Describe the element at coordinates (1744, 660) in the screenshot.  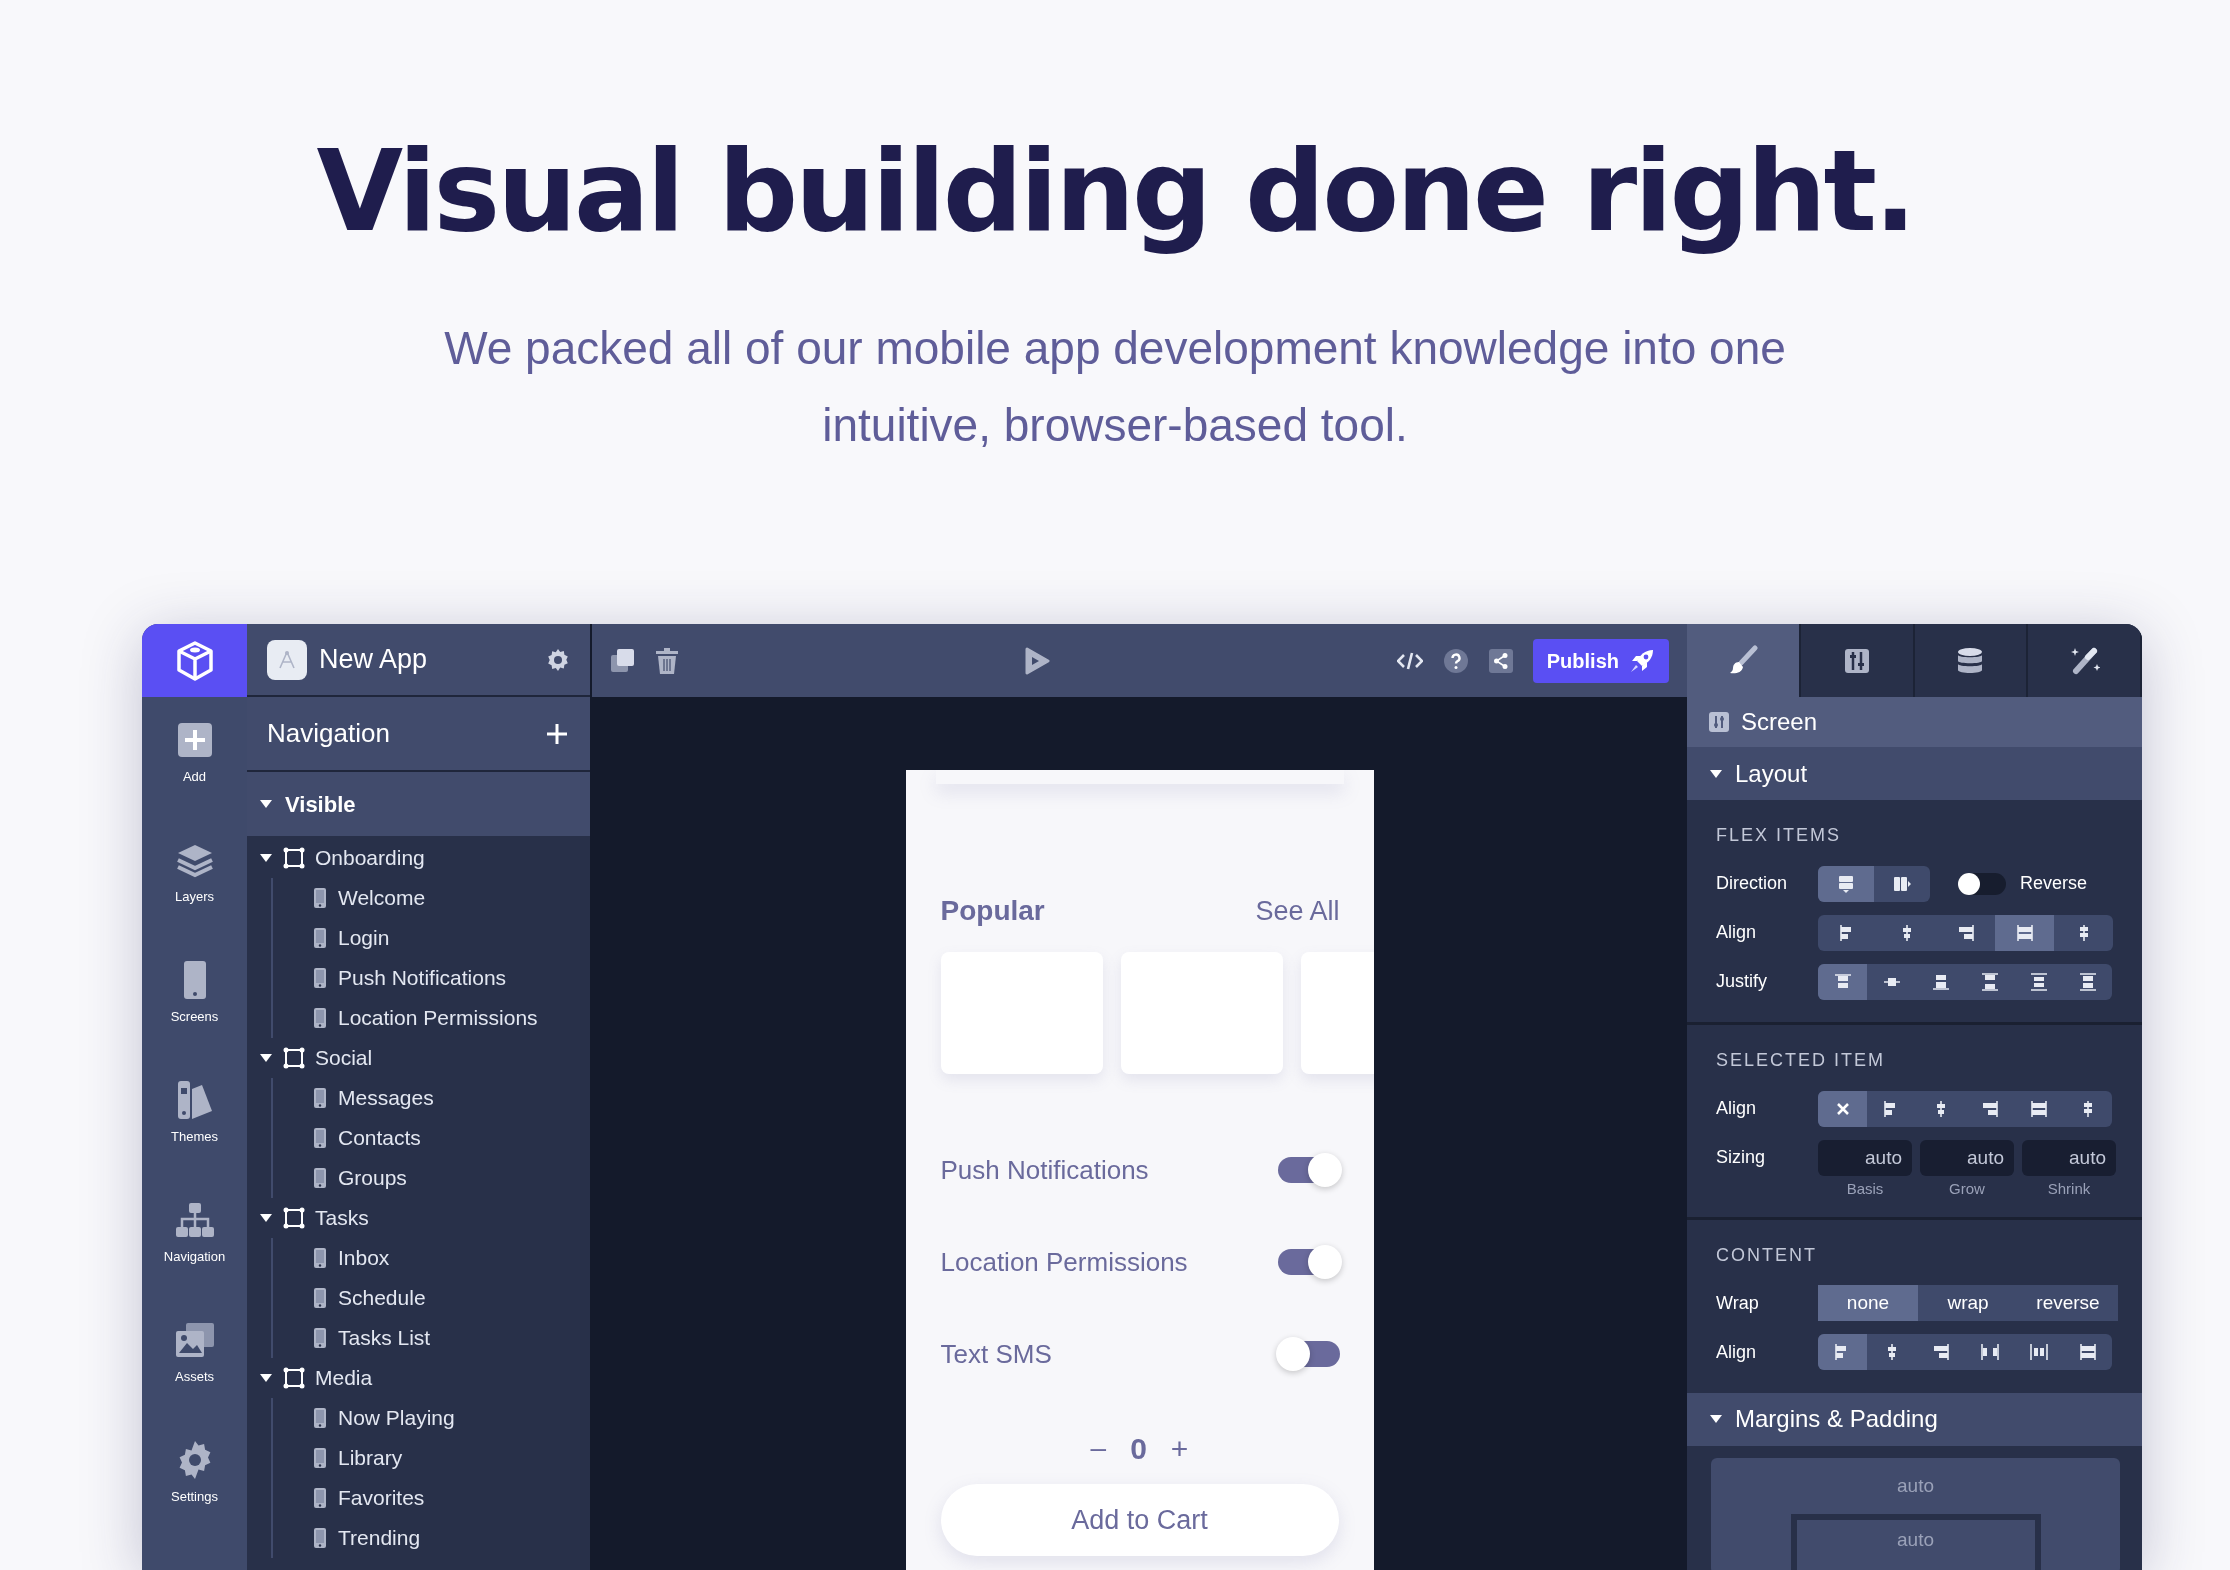
I see `panel-tab` at that location.